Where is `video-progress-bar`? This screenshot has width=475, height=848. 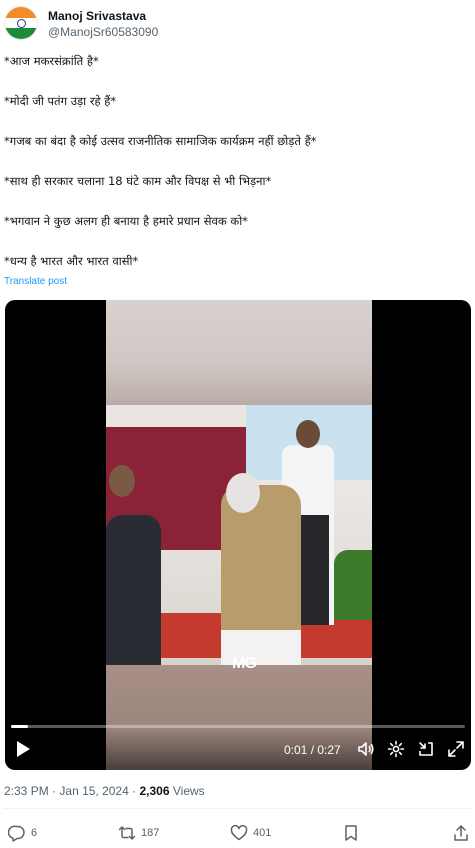 video-progress-bar is located at coordinates (238, 726).